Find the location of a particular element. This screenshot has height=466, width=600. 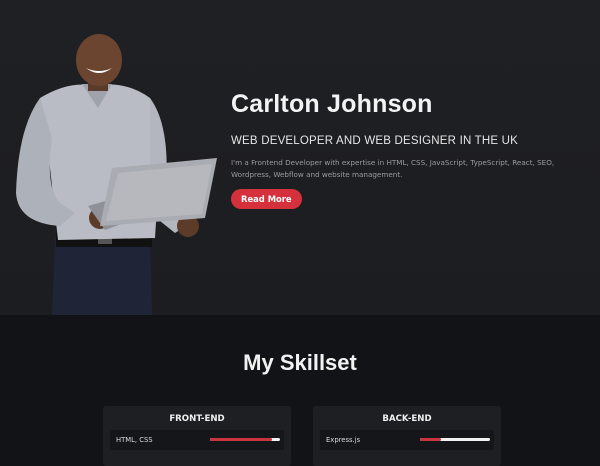

read-more-button: Read More is located at coordinates (266, 199).